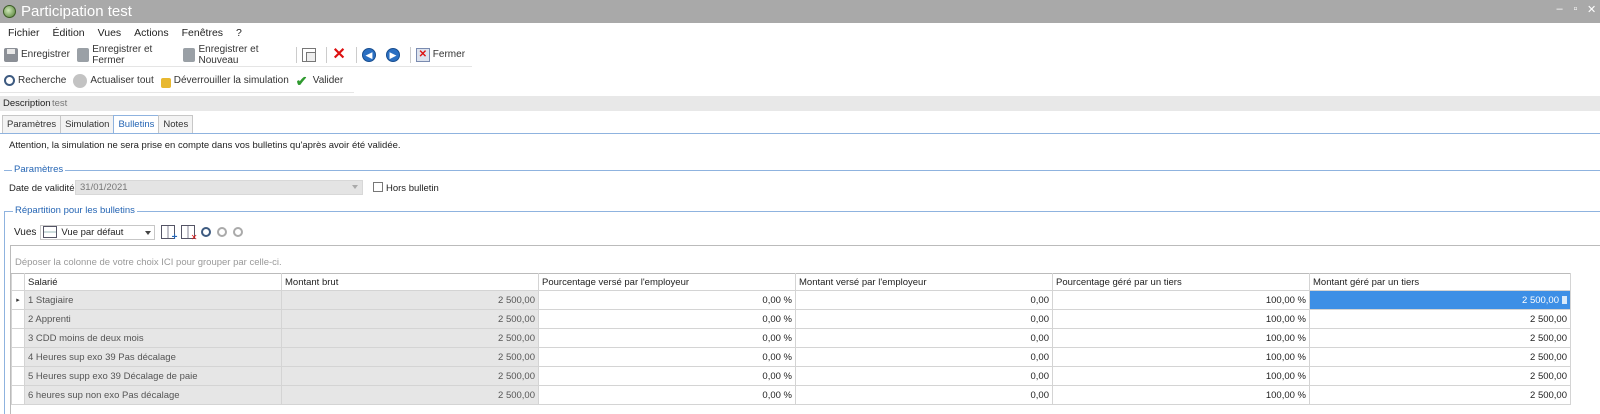  What do you see at coordinates (222, 232) in the screenshot?
I see `zoom-in-icon` at bounding box center [222, 232].